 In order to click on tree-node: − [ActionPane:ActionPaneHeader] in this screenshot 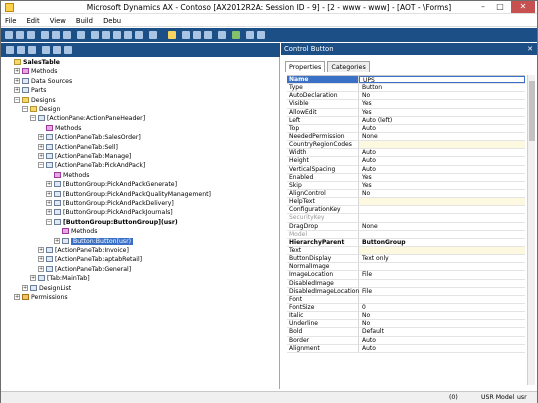, I will do `click(87, 119)`.